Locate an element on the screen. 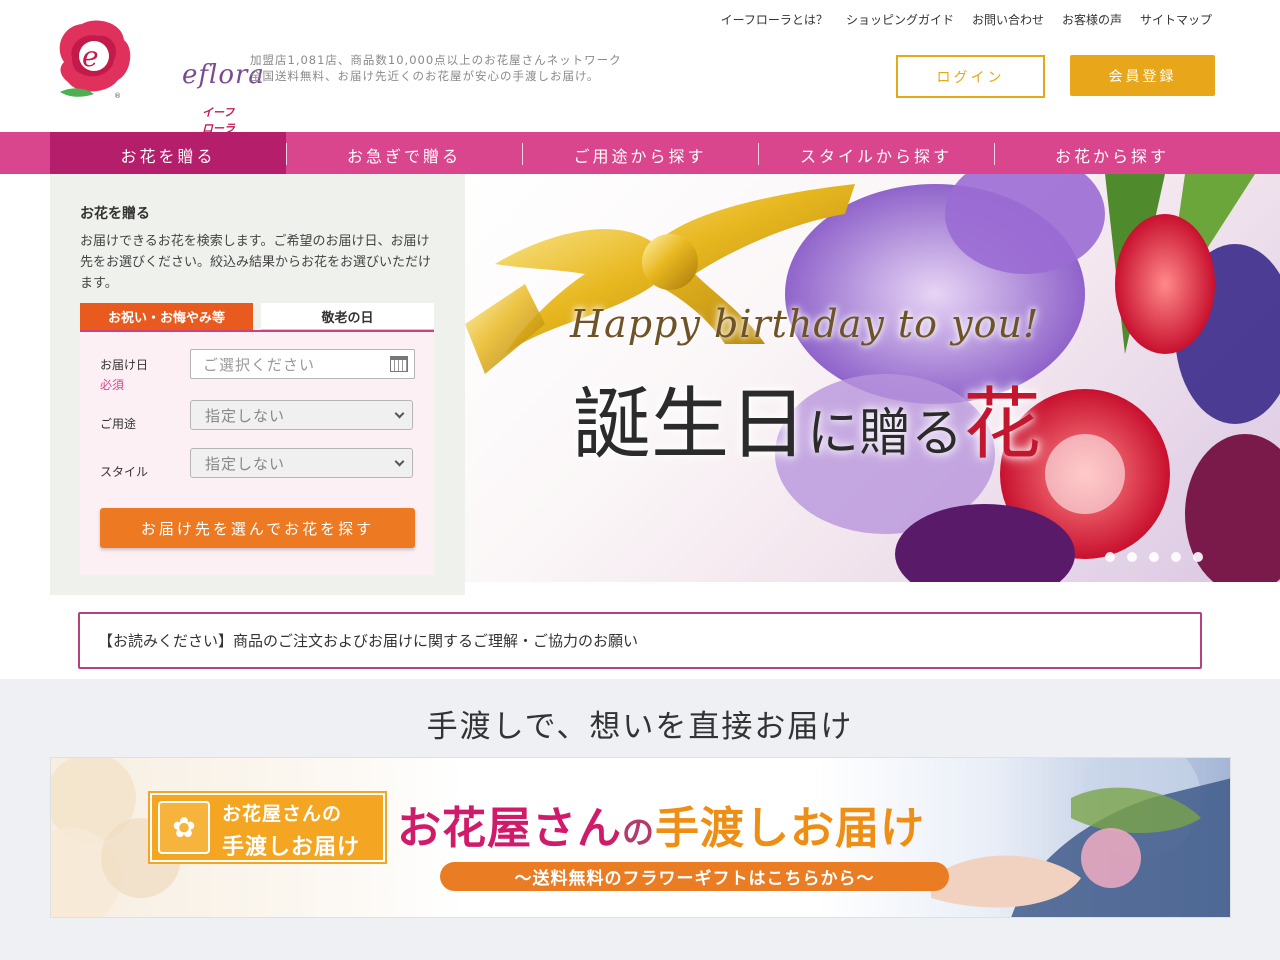  hero-jp-flower: 花 is located at coordinates (1002, 425).